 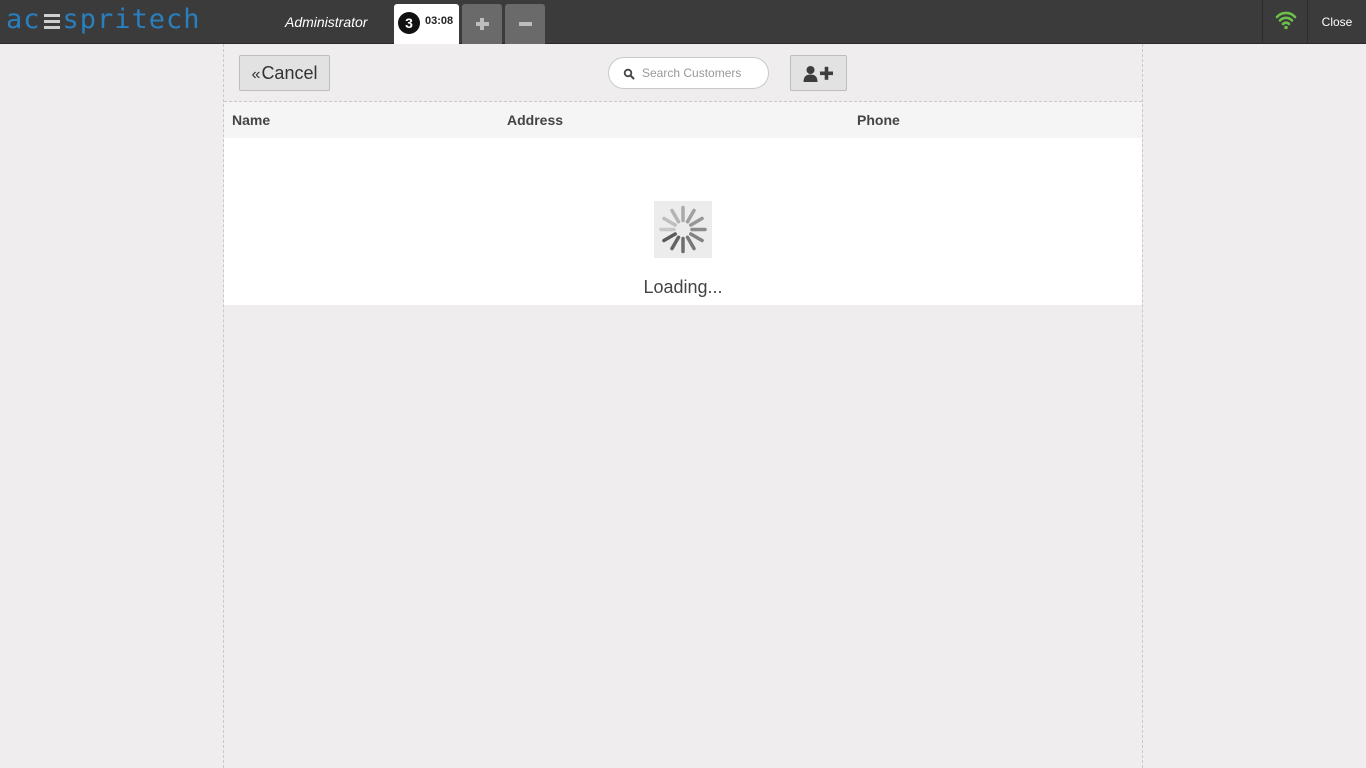 I want to click on loading-spinner, so click(x=683, y=229).